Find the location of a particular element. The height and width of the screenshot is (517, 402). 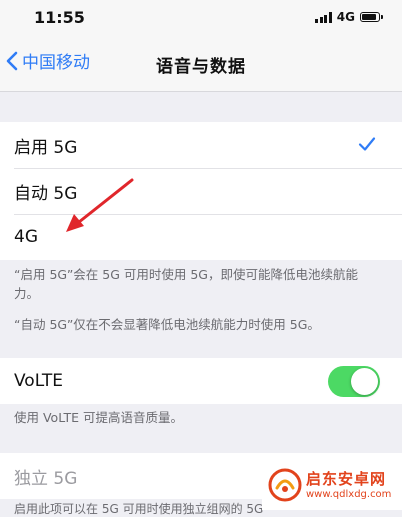

status-indicators: 4G is located at coordinates (349, 17).